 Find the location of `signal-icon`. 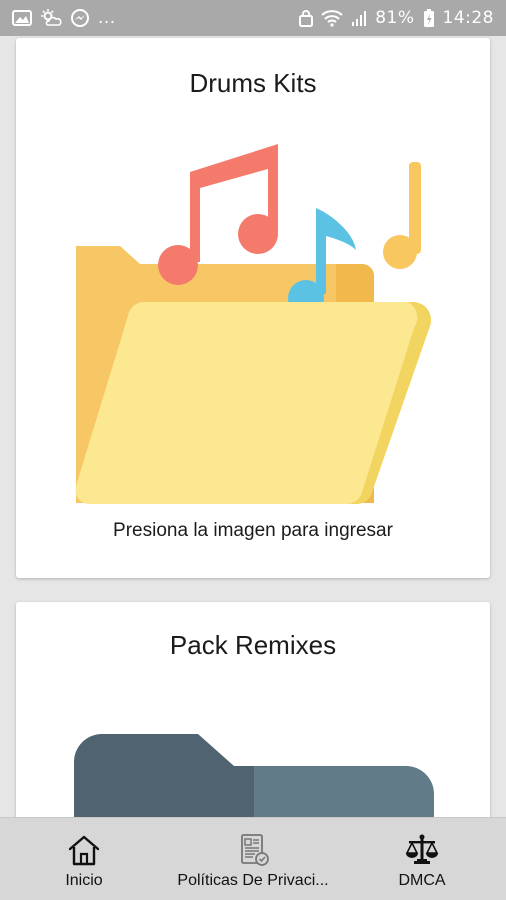

signal-icon is located at coordinates (359, 18).